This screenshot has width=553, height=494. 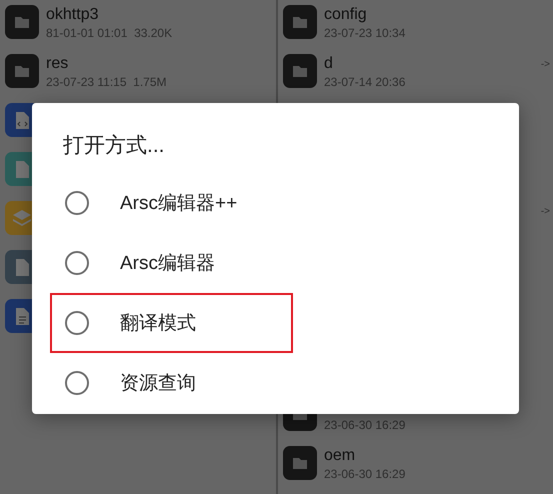 I want to click on file-name: config, so click(x=346, y=15).